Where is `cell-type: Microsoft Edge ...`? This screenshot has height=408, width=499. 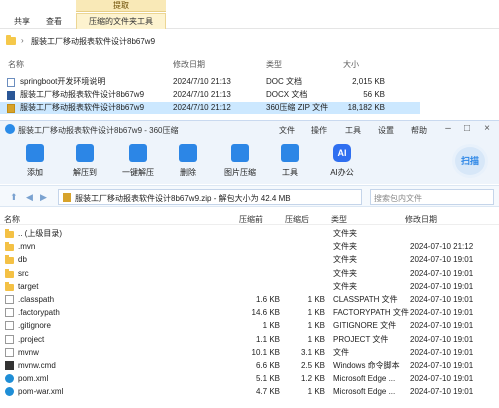
cell-type: Microsoft Edge ... is located at coordinates (364, 379).